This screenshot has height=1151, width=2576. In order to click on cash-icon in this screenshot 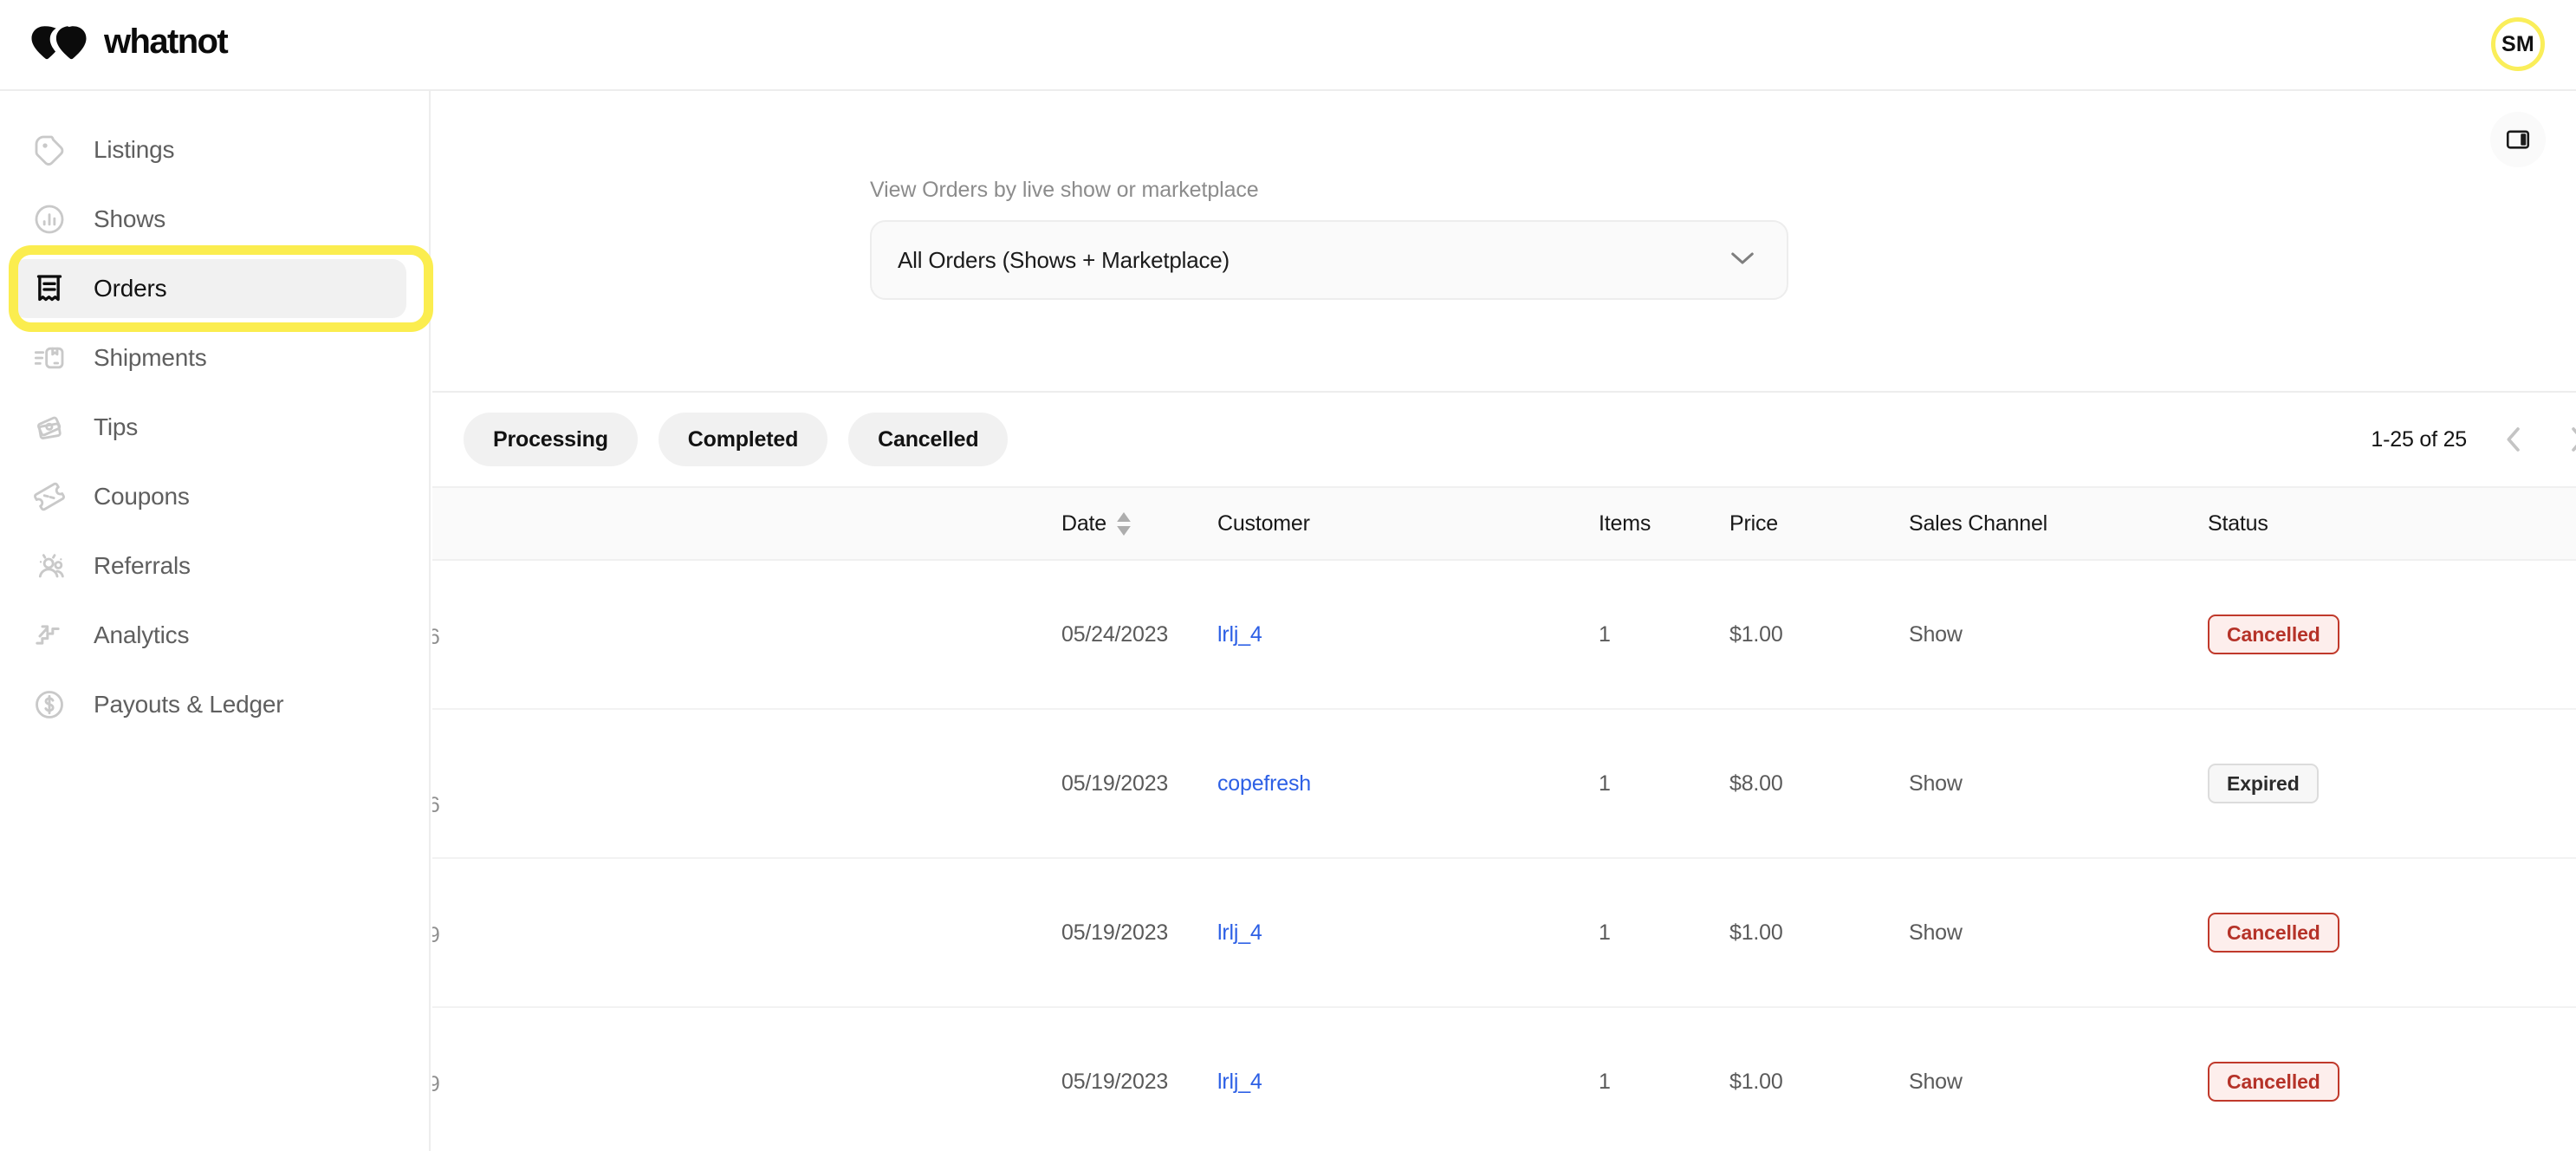, I will do `click(50, 427)`.